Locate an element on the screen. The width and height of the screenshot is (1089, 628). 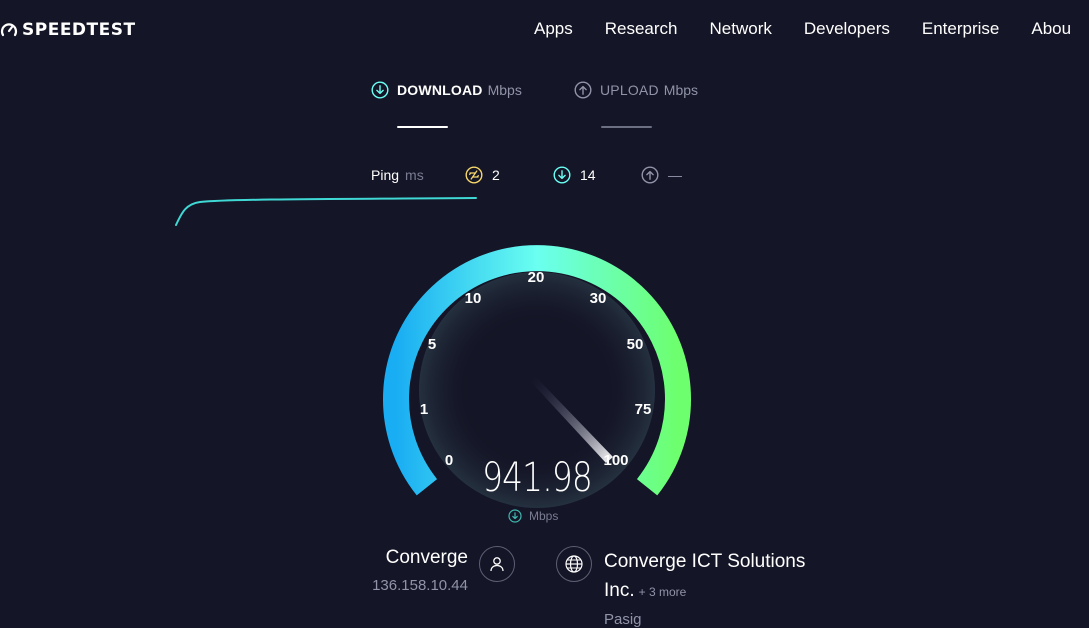
isp-ip: 136.158.10.44 is located at coordinates (420, 585).